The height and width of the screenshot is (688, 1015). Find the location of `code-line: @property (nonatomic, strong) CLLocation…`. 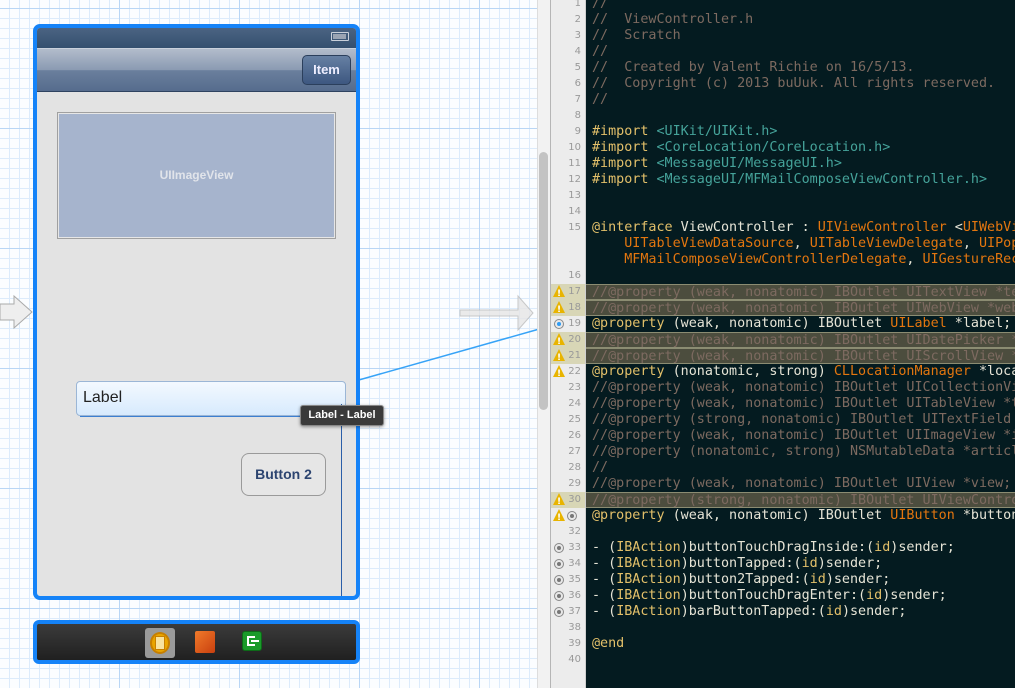

code-line: @property (nonatomic, strong) CLLocation… is located at coordinates (800, 372).